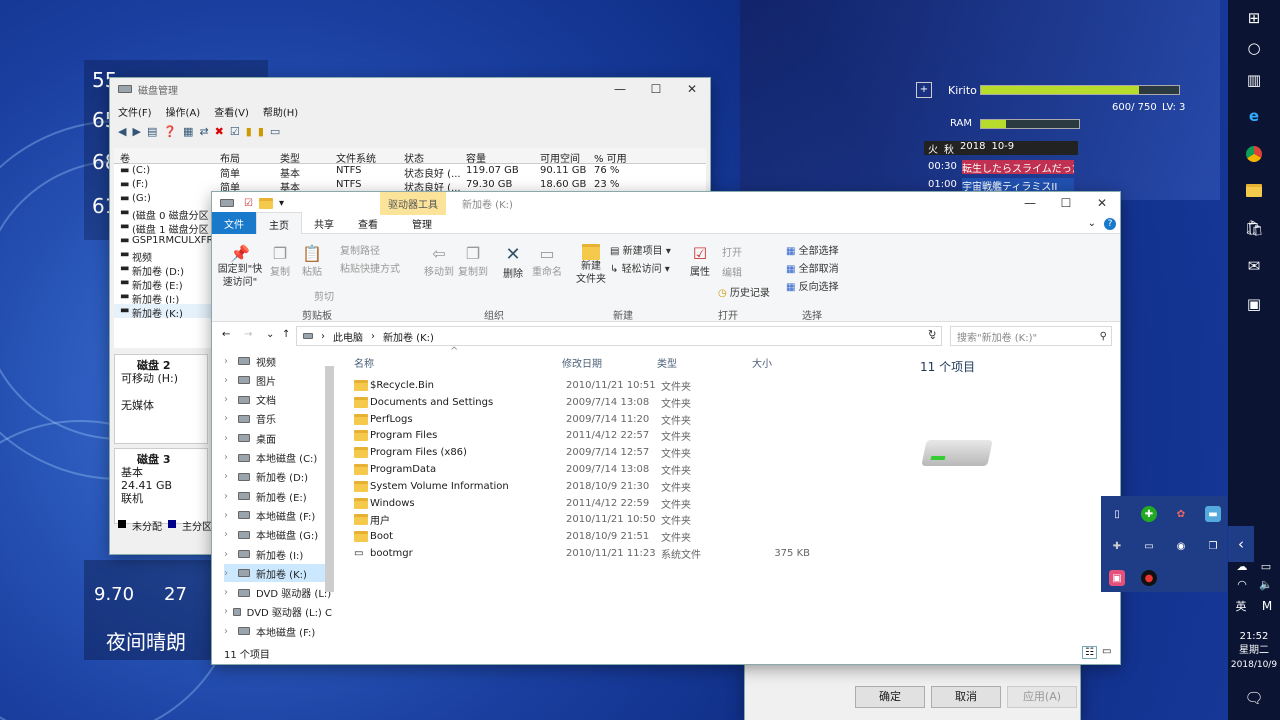  Describe the element at coordinates (667, 362) in the screenshot. I see `column-type: 类型` at that location.